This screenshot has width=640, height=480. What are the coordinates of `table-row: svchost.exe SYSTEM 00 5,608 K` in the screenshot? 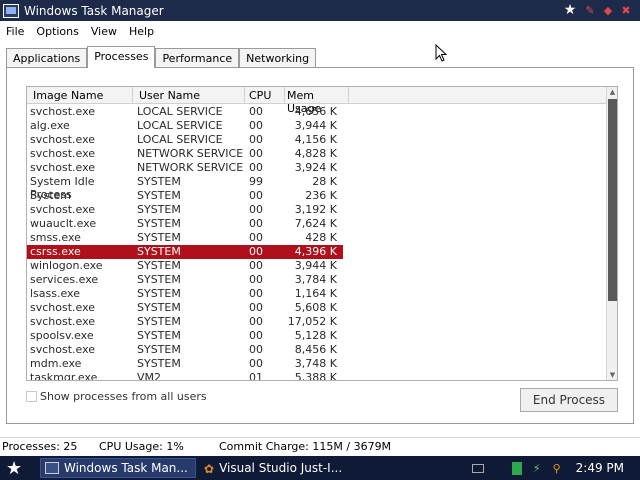 It's located at (317, 308).